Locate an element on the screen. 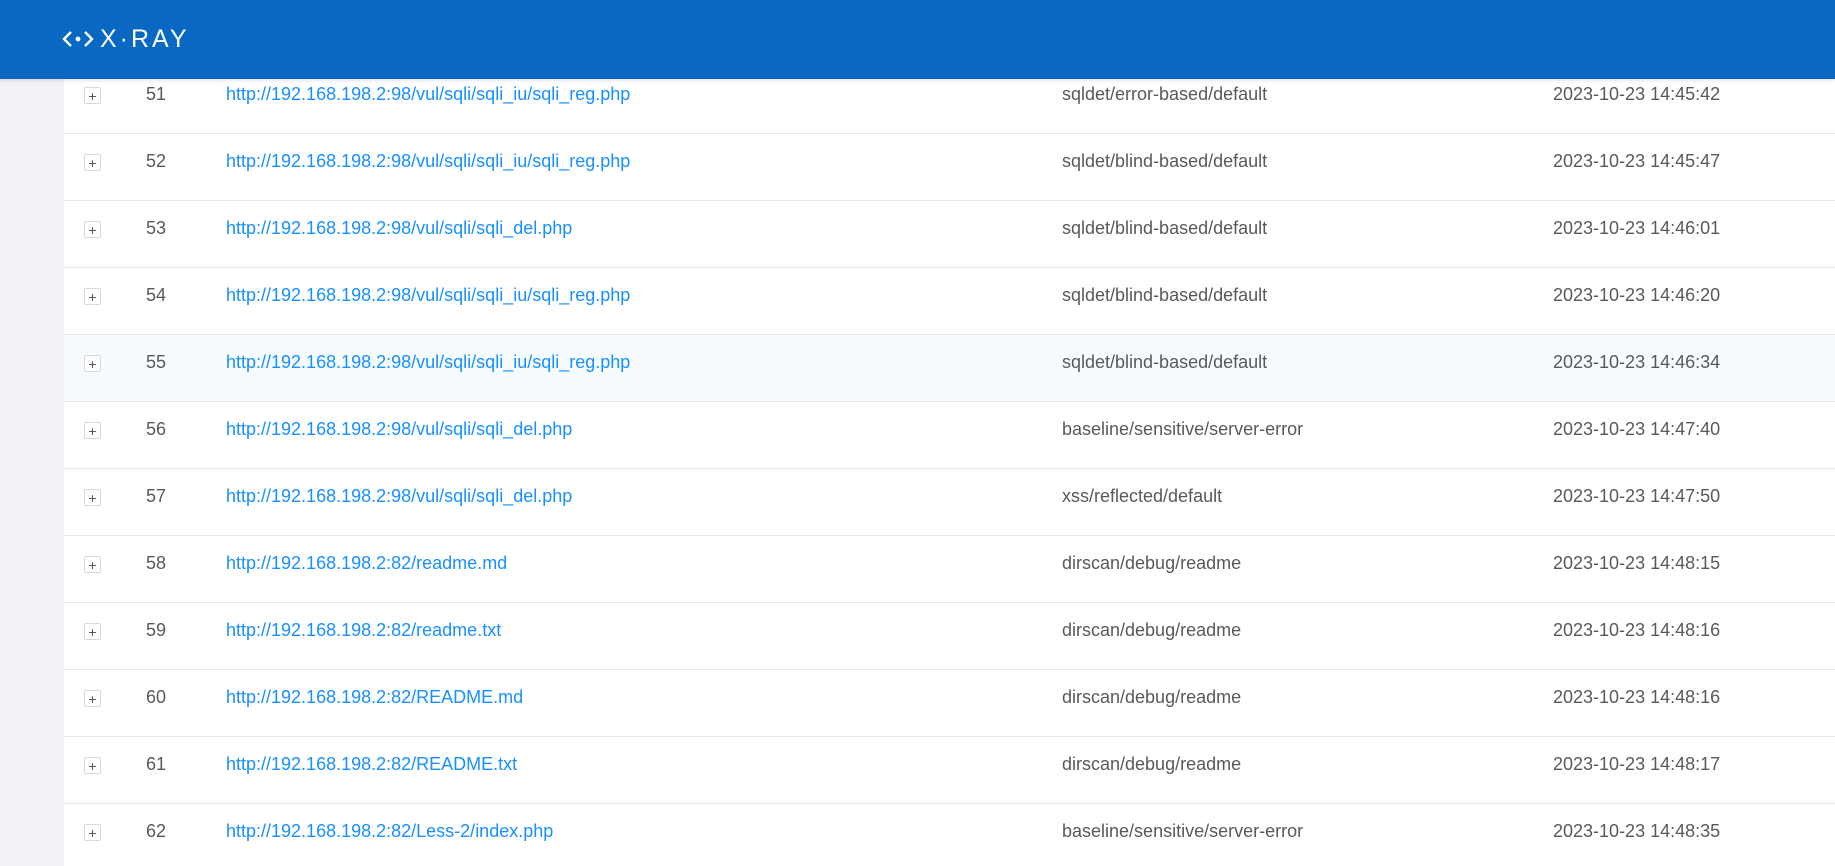 This screenshot has width=1835, height=866. xray-logo-icon is located at coordinates (78, 39).